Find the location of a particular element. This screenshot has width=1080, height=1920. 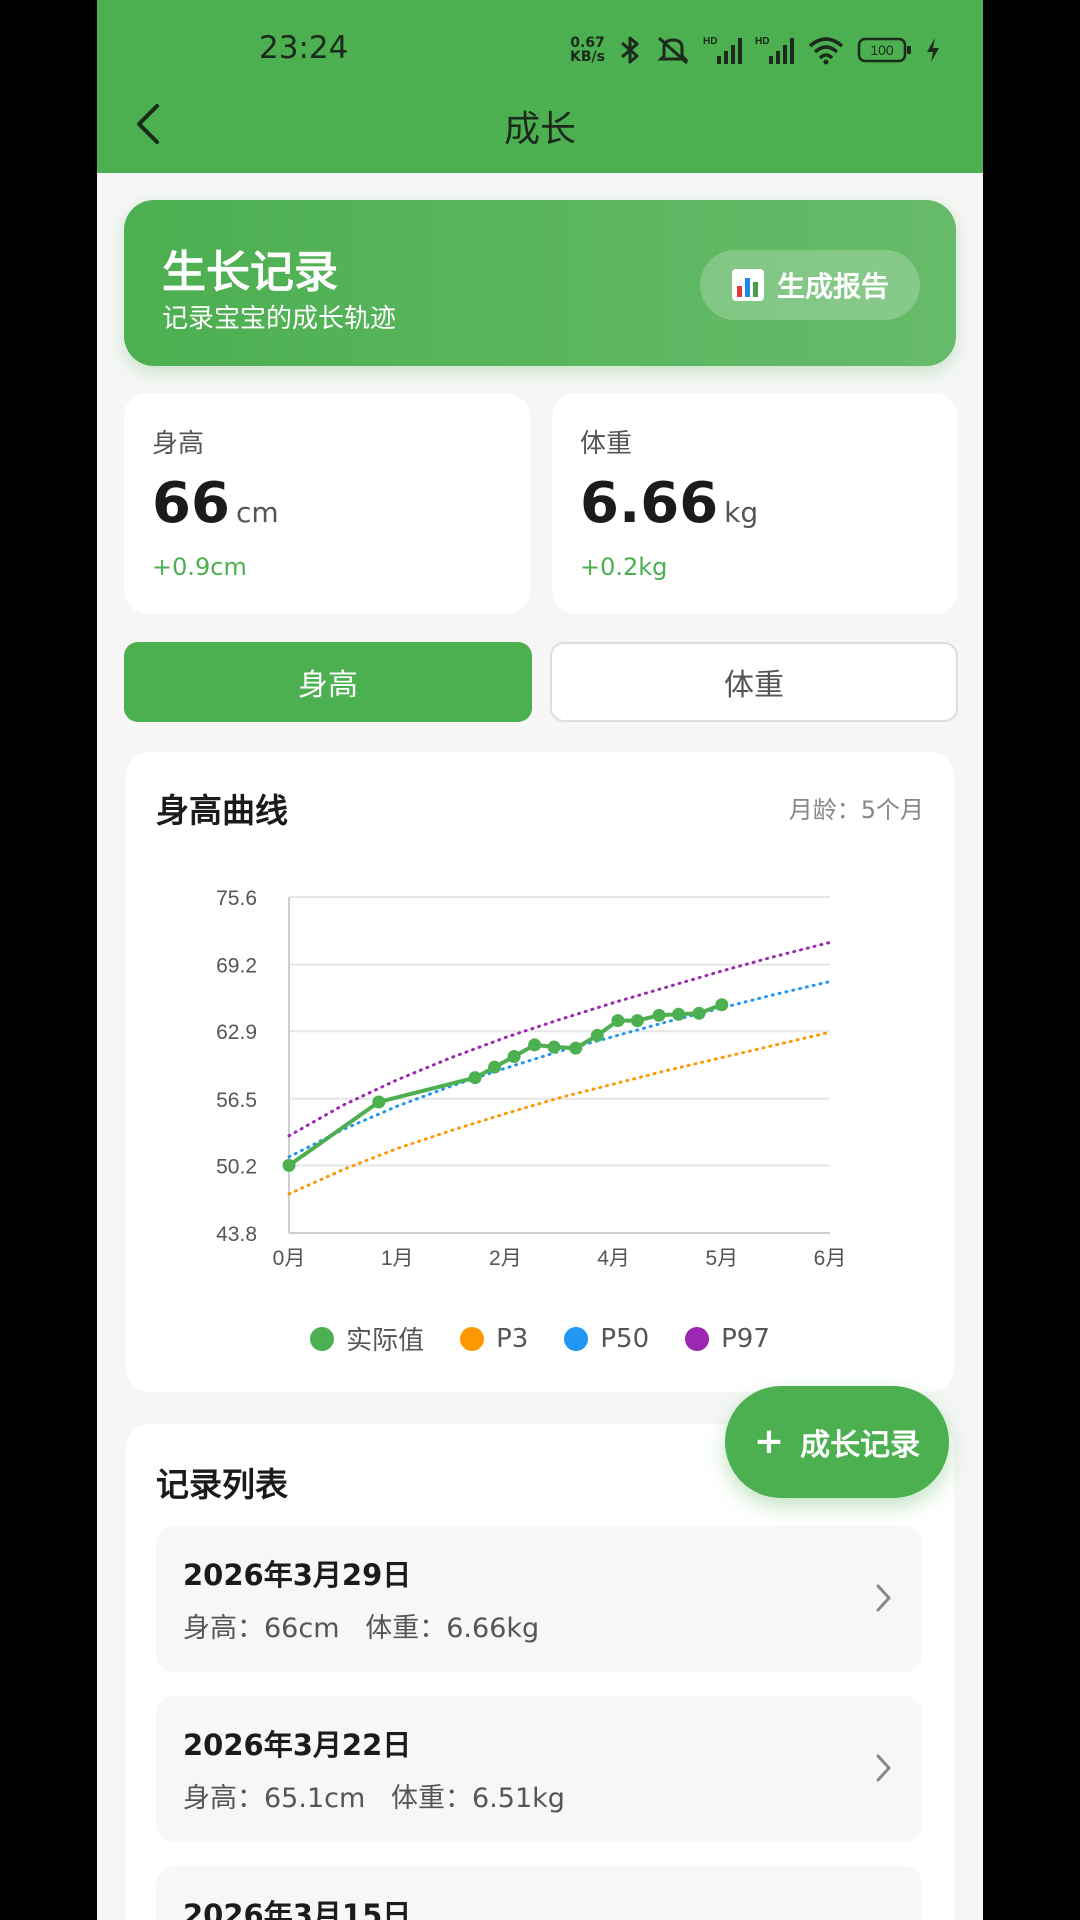

record-detail: 身高：65.1cm 体重：6.51kg is located at coordinates (374, 1798).